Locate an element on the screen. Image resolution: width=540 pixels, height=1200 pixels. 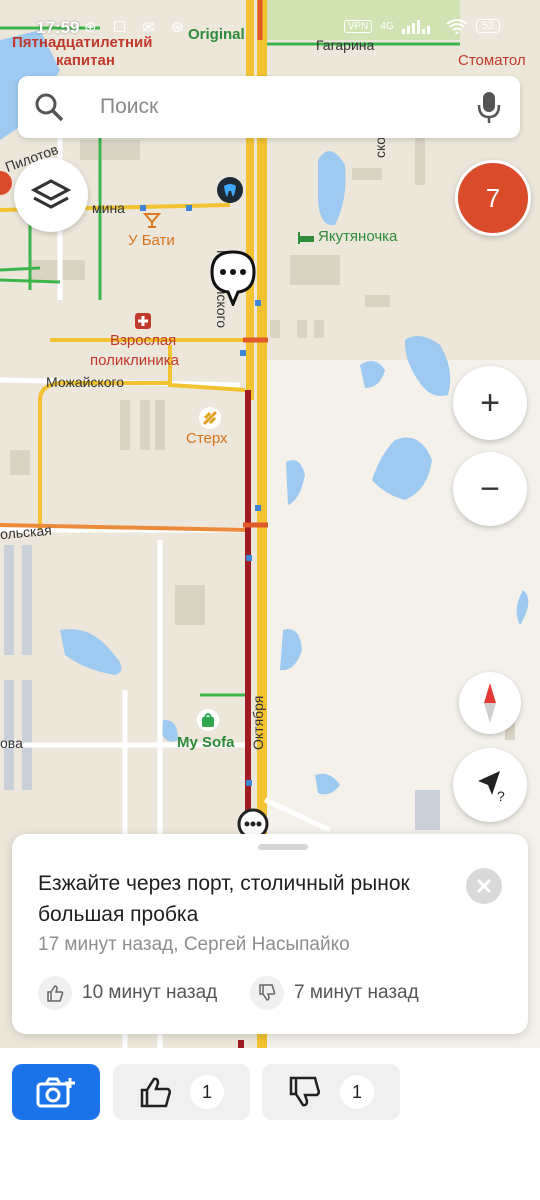
poi-label-captain-line2: капитан is located at coordinates (85, 60).